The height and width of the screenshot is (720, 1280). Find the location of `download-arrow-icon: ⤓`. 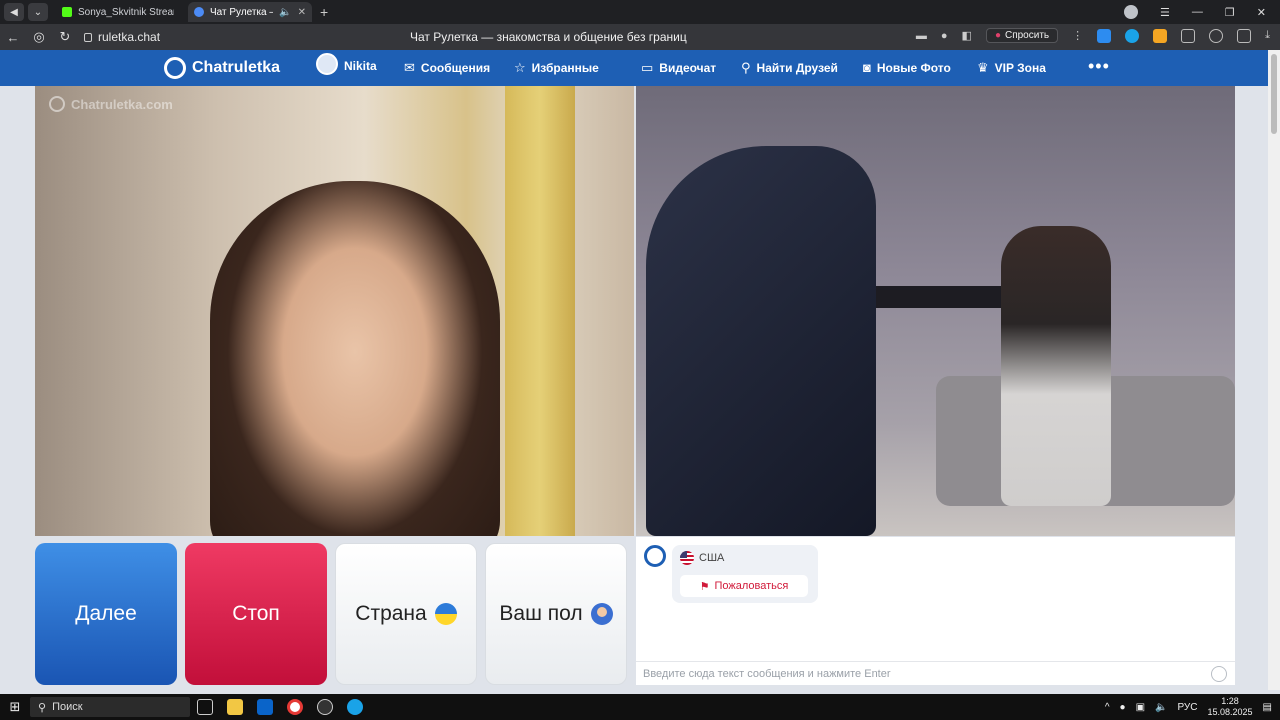

download-arrow-icon: ⤓ is located at coordinates (1267, 35).